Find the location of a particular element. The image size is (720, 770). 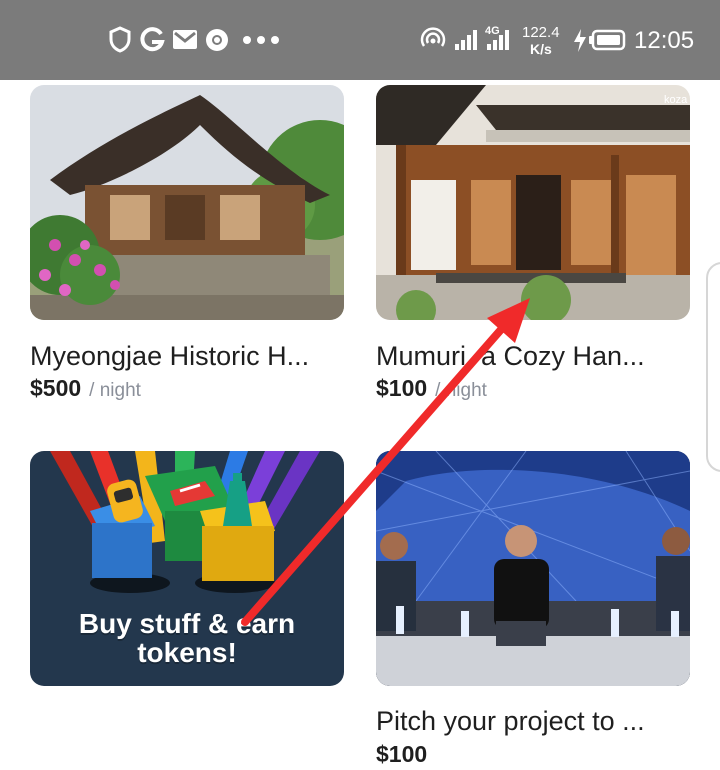

price-row: $100 / night is located at coordinates (431, 388).